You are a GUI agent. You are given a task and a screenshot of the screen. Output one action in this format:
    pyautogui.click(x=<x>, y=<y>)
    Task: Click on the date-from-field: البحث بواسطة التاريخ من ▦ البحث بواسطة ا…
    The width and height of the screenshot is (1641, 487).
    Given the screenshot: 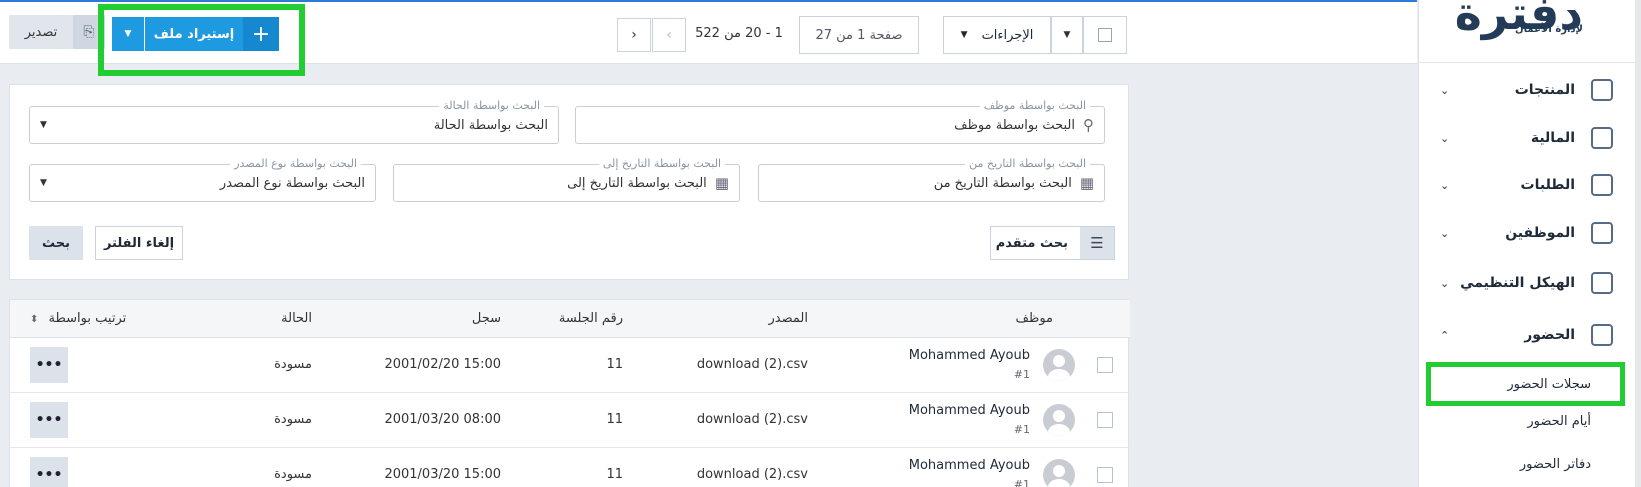 What is the action you would take?
    pyautogui.click(x=931, y=179)
    